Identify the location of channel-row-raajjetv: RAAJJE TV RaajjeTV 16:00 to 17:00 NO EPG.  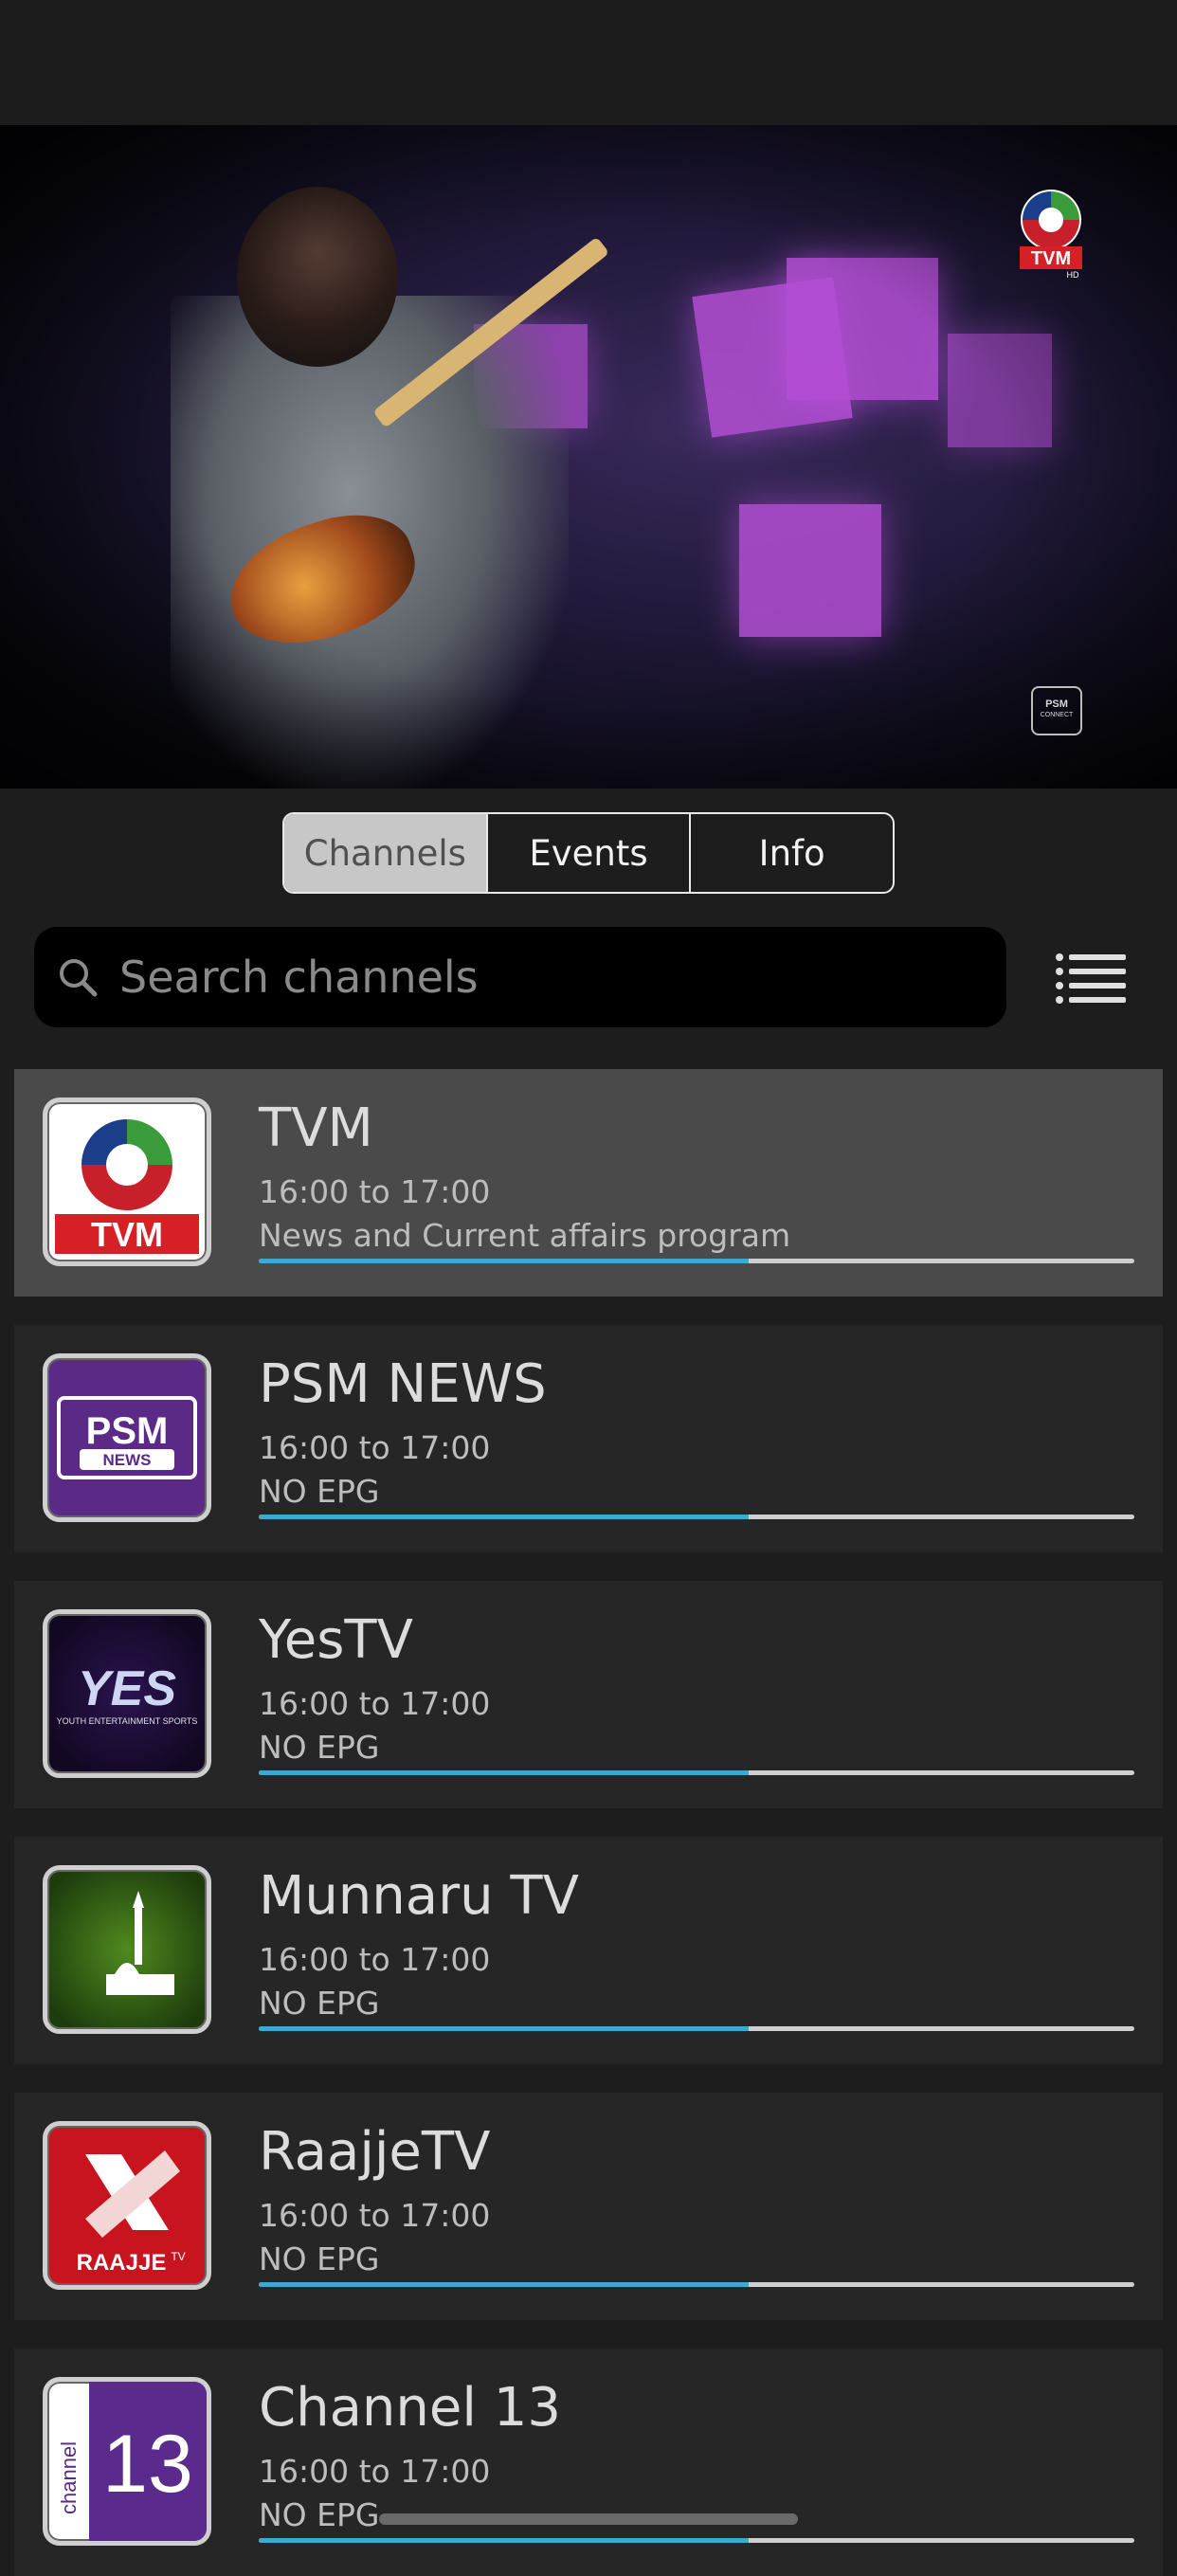
(588, 2206).